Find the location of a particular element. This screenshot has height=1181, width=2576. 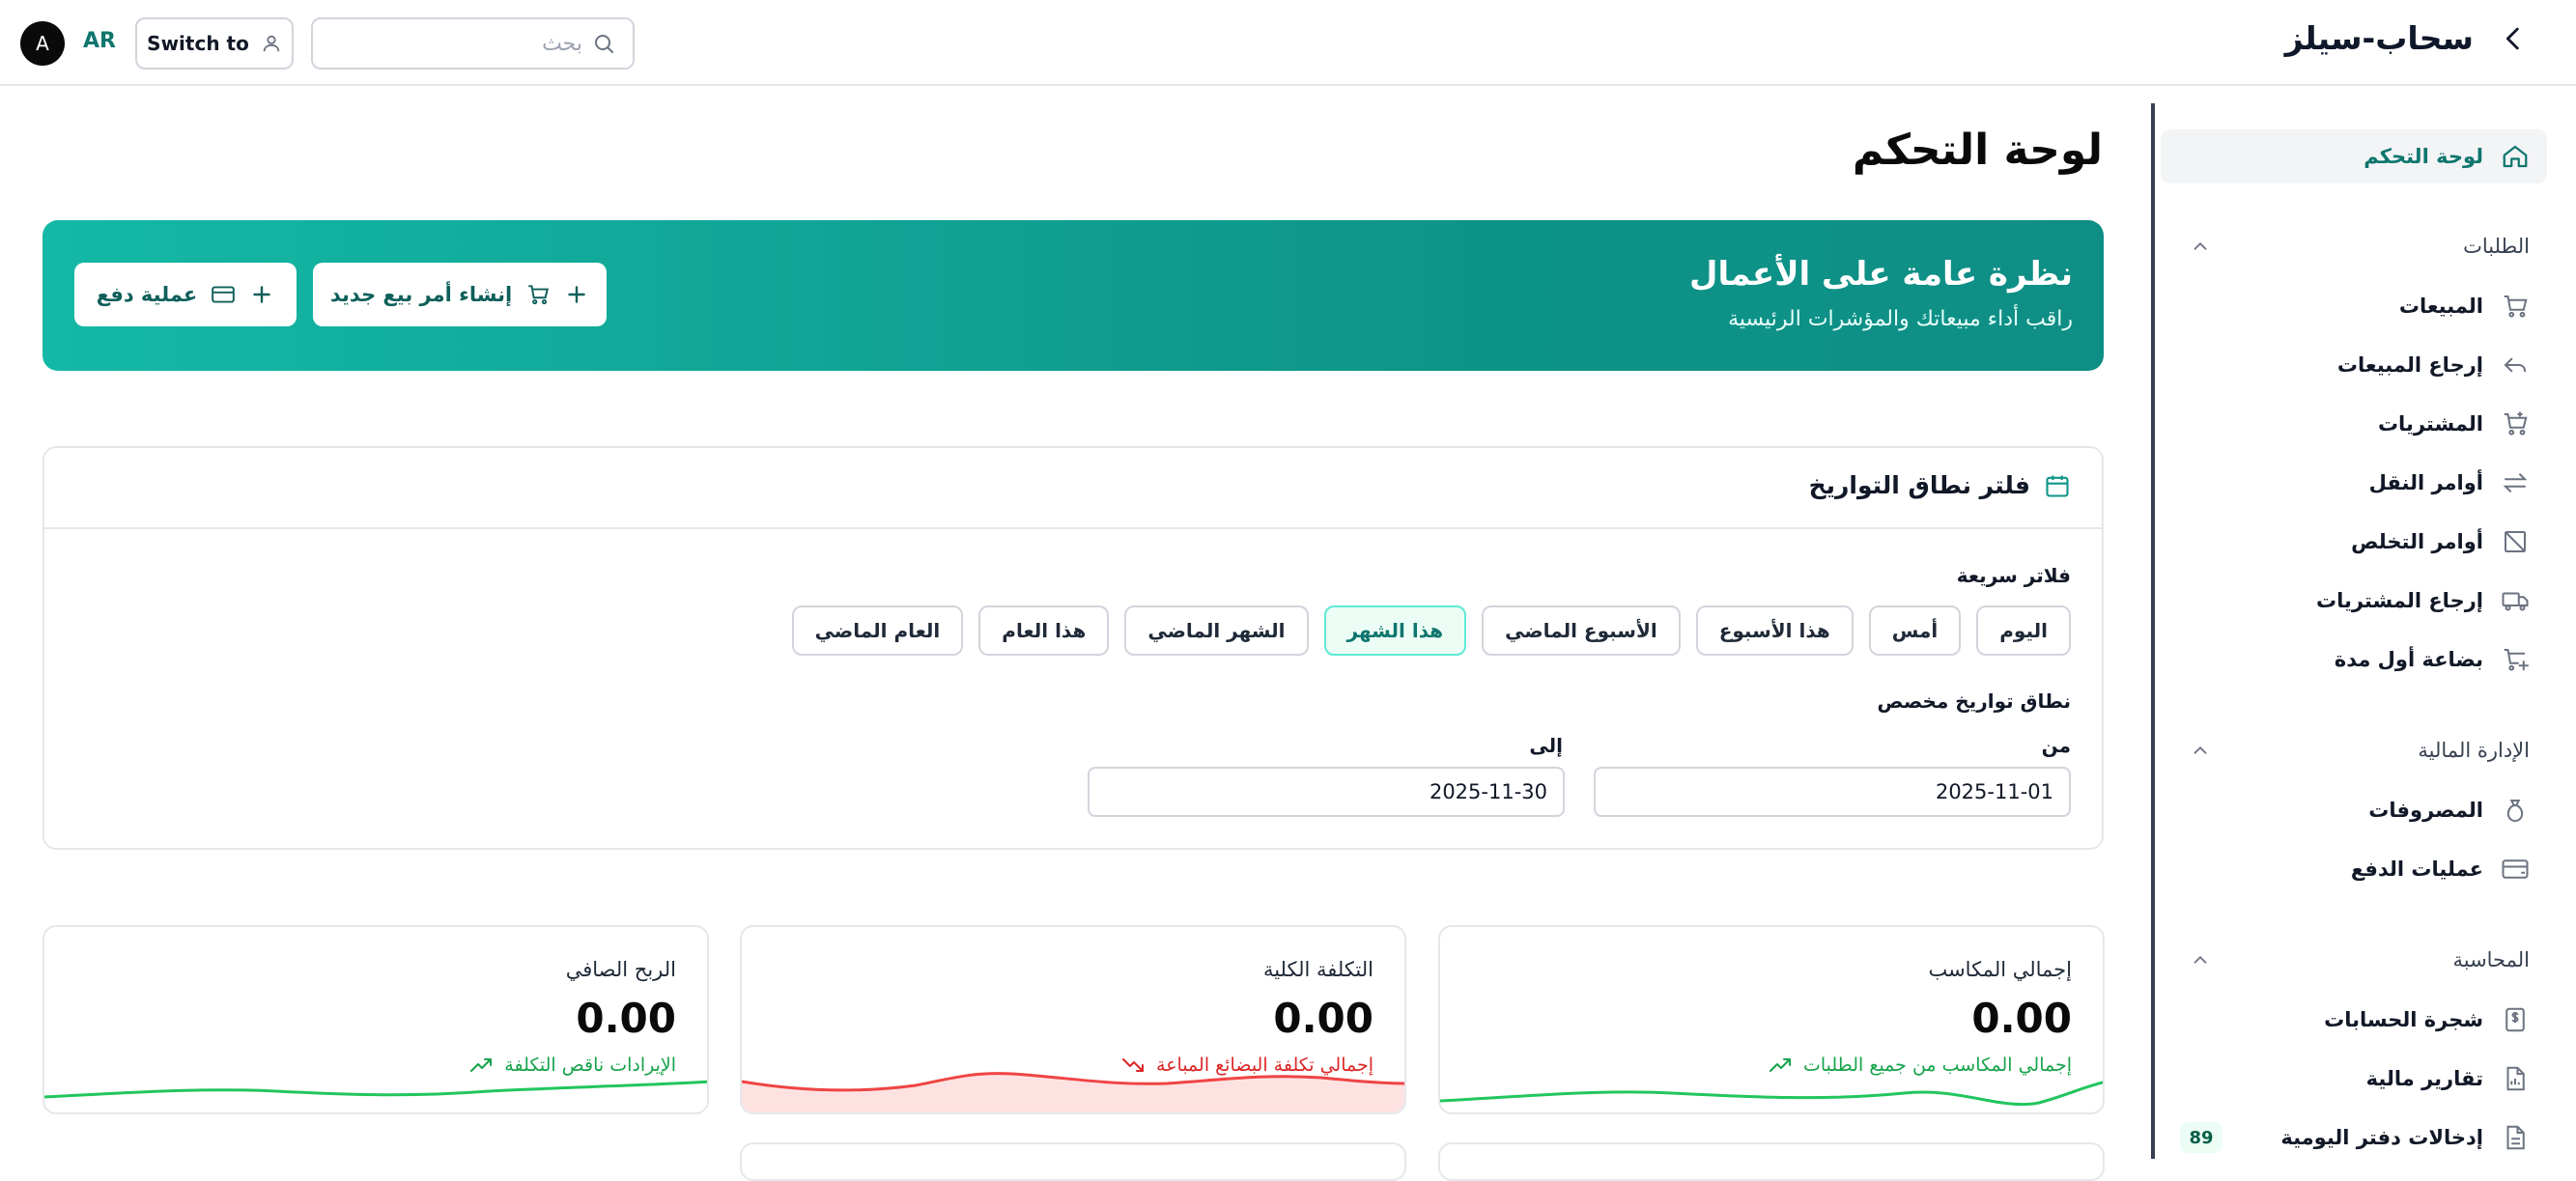

sidebar-item-label: أوامر النقل is located at coordinates (2425, 482).